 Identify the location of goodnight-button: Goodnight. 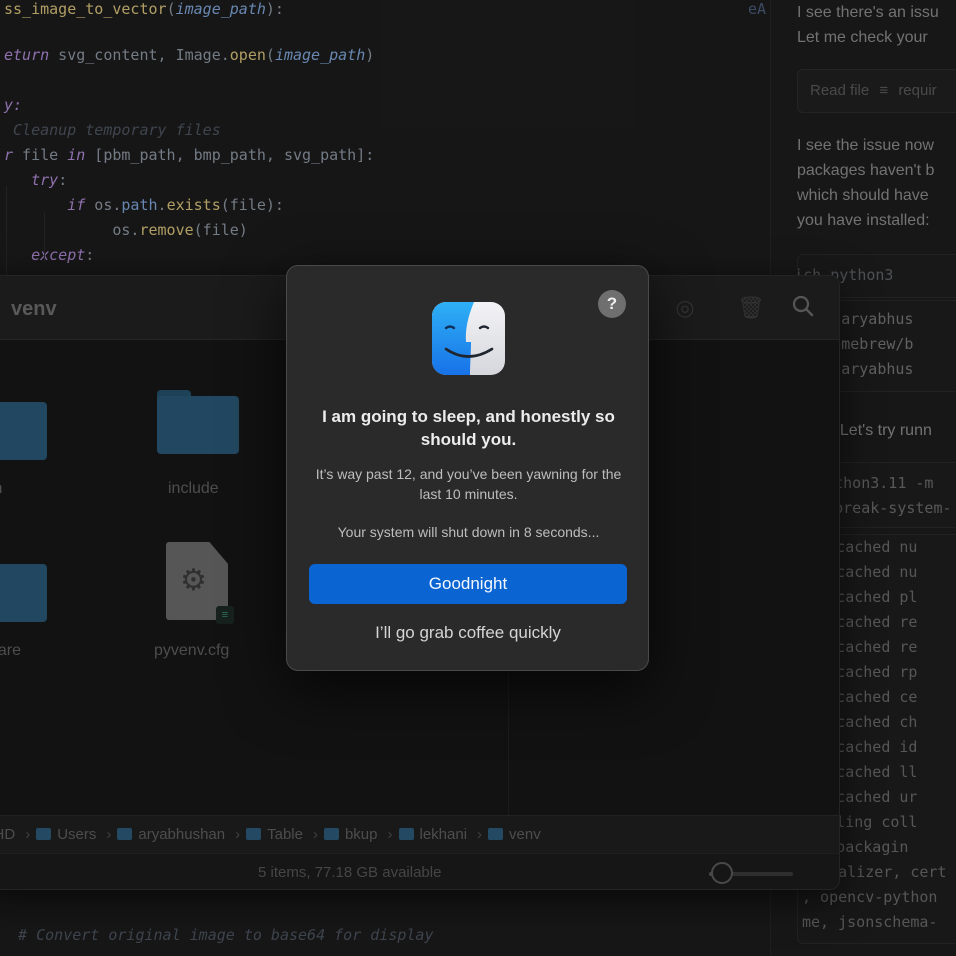
(468, 584).